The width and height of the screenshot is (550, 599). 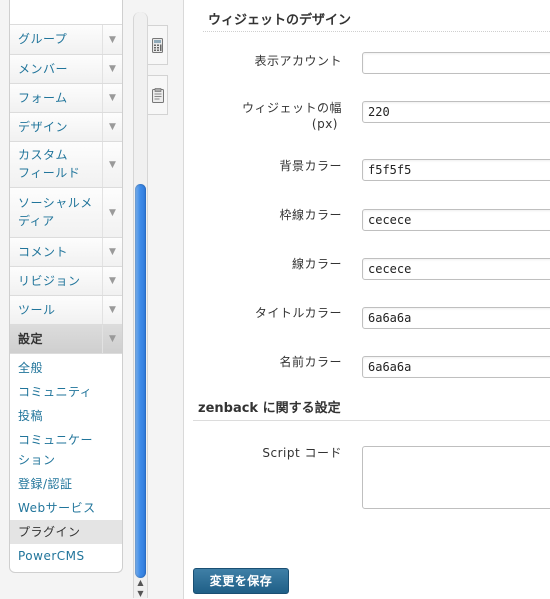 I want to click on border-color-input, so click(x=456, y=220).